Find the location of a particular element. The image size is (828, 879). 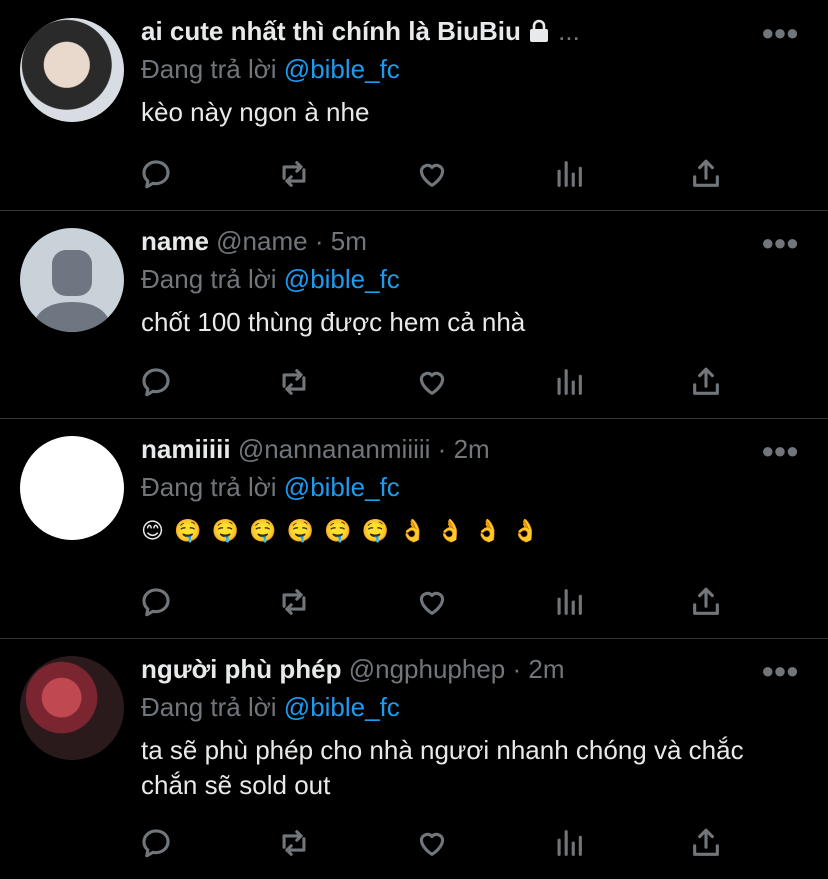

handle: @name is located at coordinates (261, 241).